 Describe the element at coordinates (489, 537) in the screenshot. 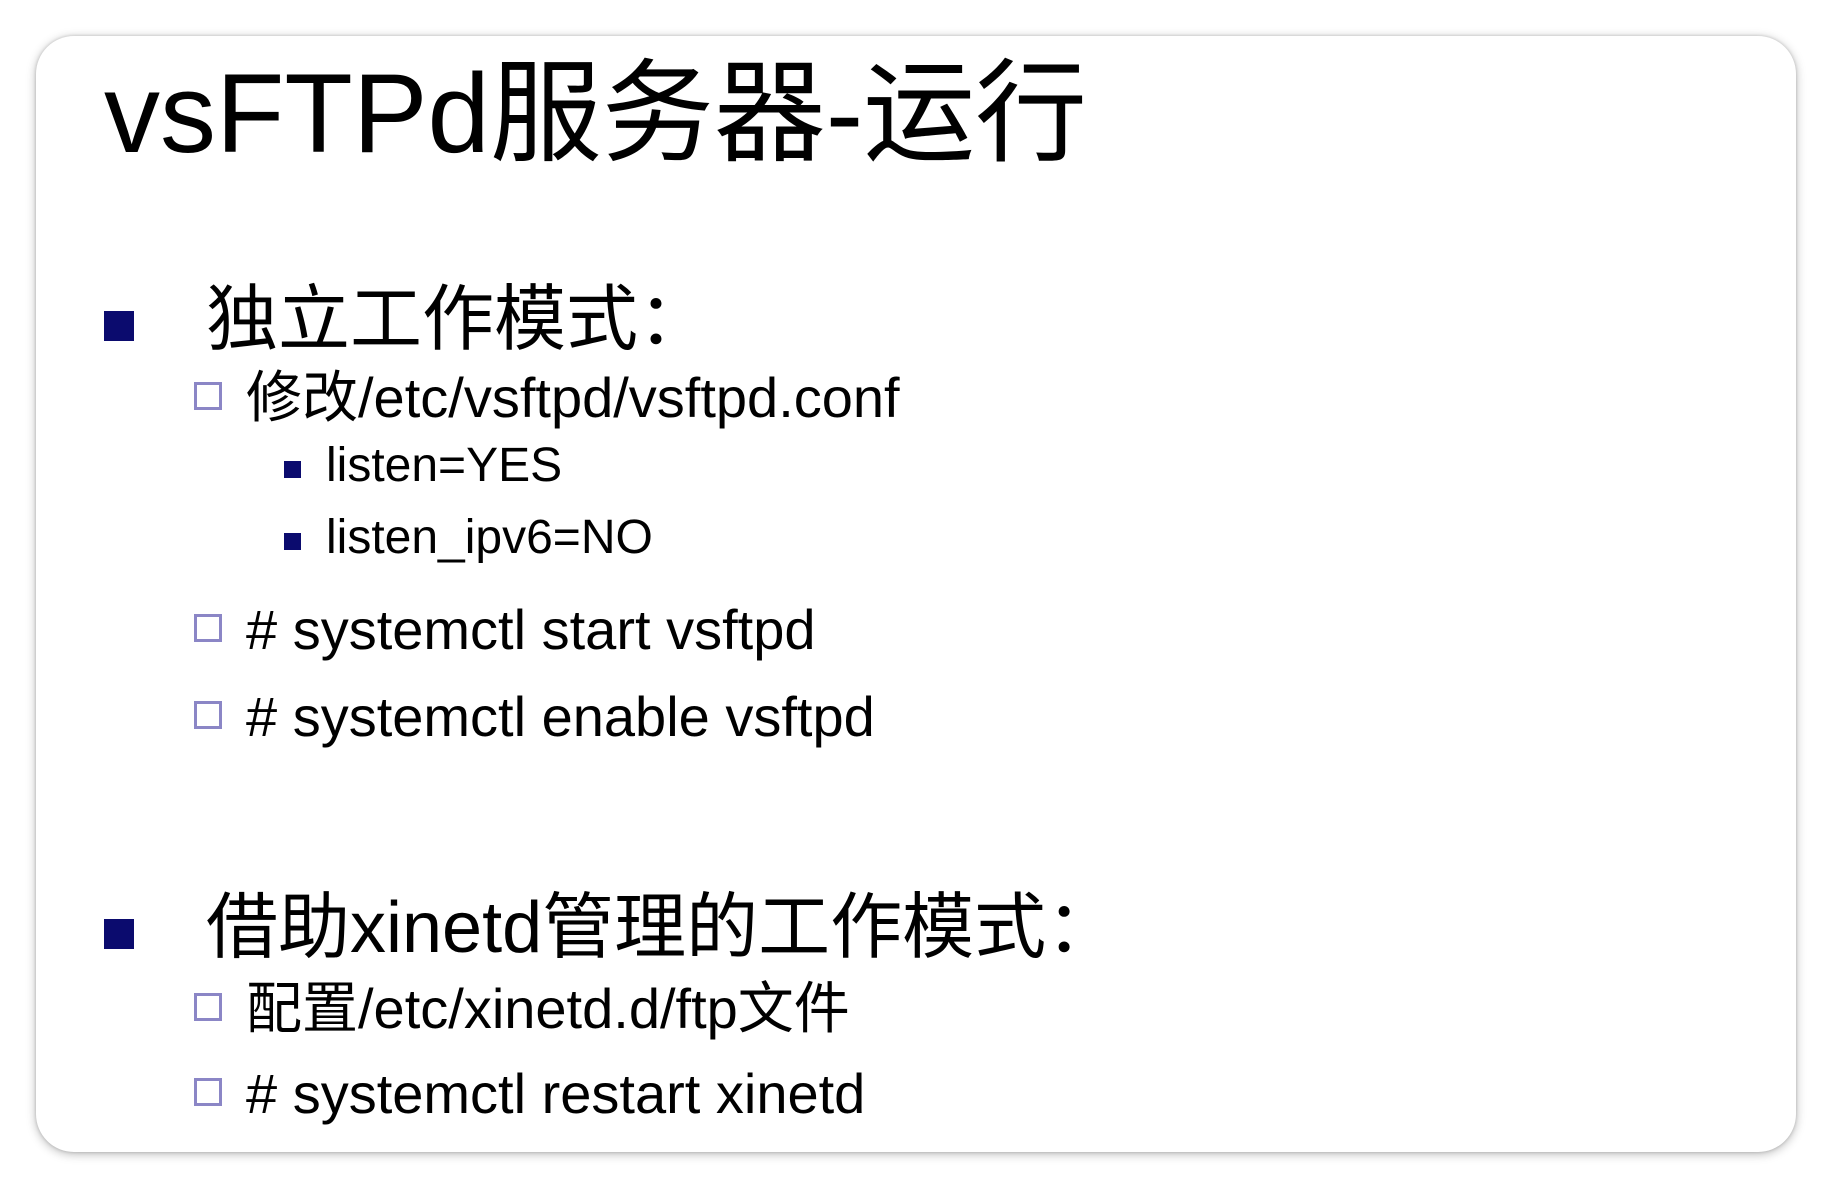

I see `sub-list-item-text: listen_ipv6=NO` at that location.